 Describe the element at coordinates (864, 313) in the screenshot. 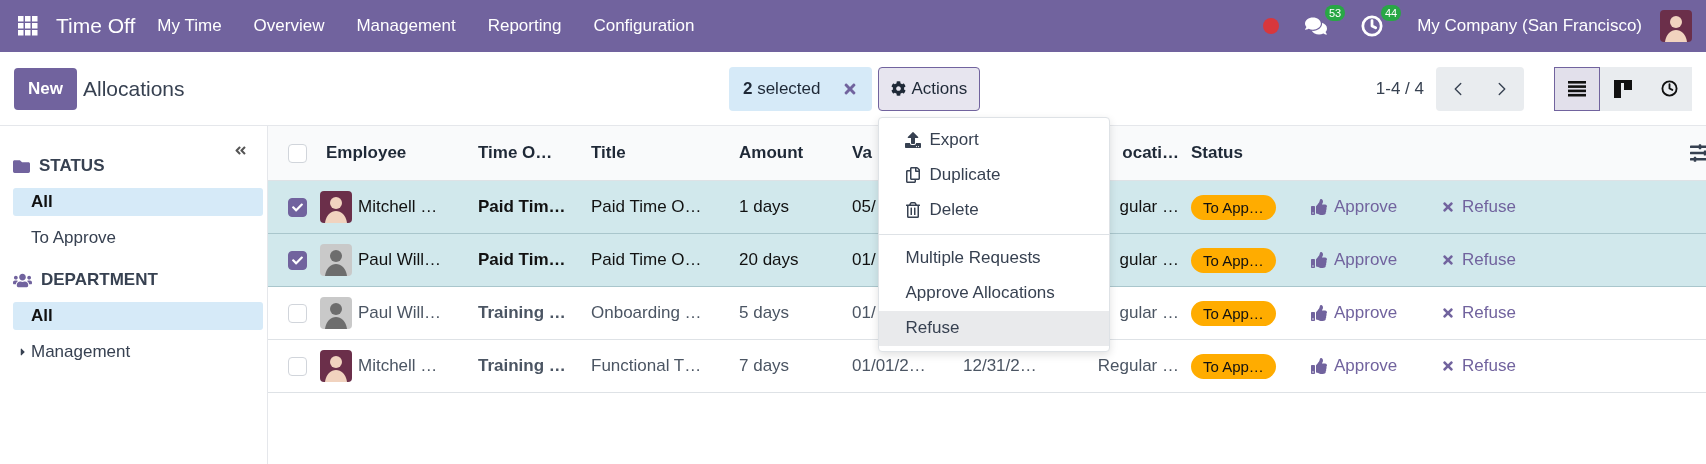

I see `table-cell-text: 01/` at that location.